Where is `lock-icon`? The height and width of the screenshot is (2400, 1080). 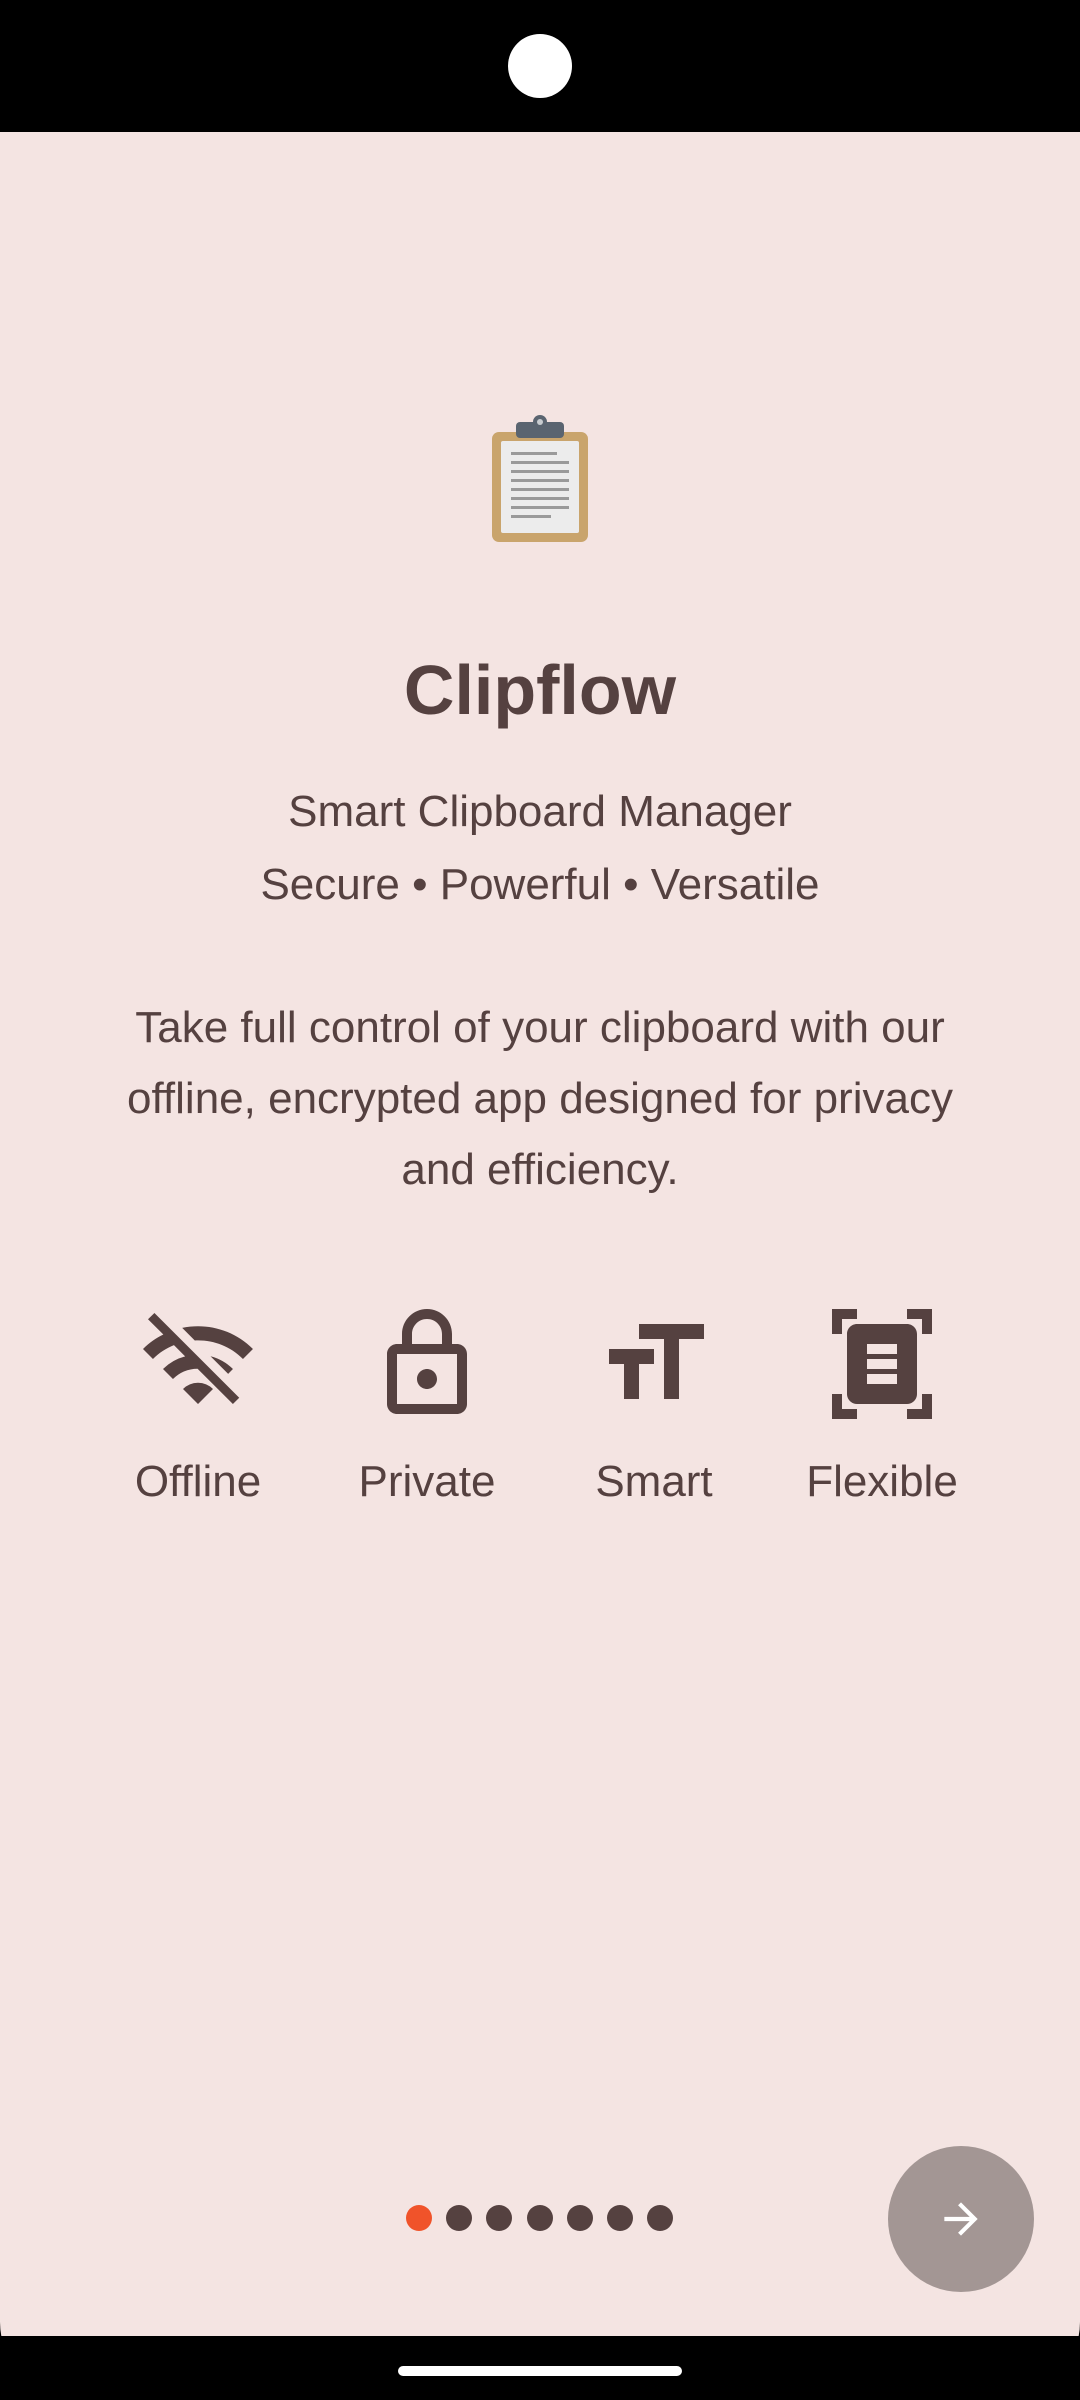
lock-icon is located at coordinates (427, 1361).